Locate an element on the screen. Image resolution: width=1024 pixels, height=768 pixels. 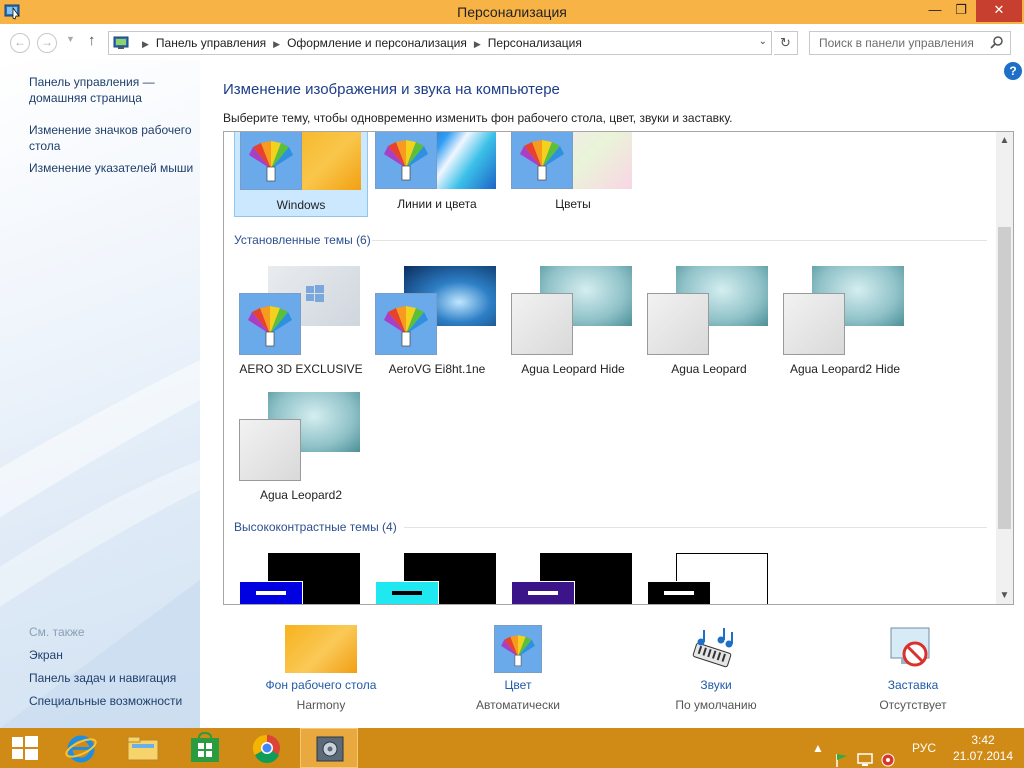
search-input: Поиск в панели управления is located at coordinates (910, 43).